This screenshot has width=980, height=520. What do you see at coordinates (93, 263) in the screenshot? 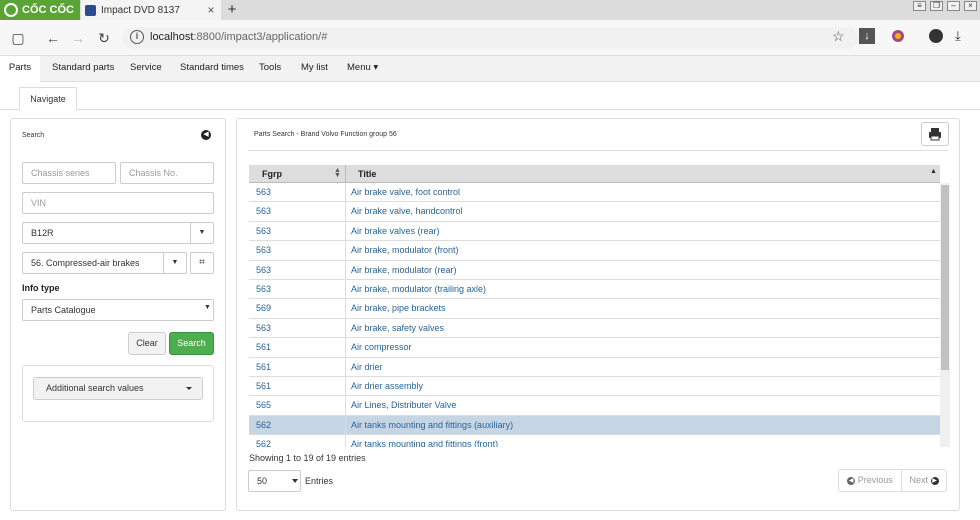
I see `function-group-select: 56. Compressed-air brakes` at bounding box center [93, 263].